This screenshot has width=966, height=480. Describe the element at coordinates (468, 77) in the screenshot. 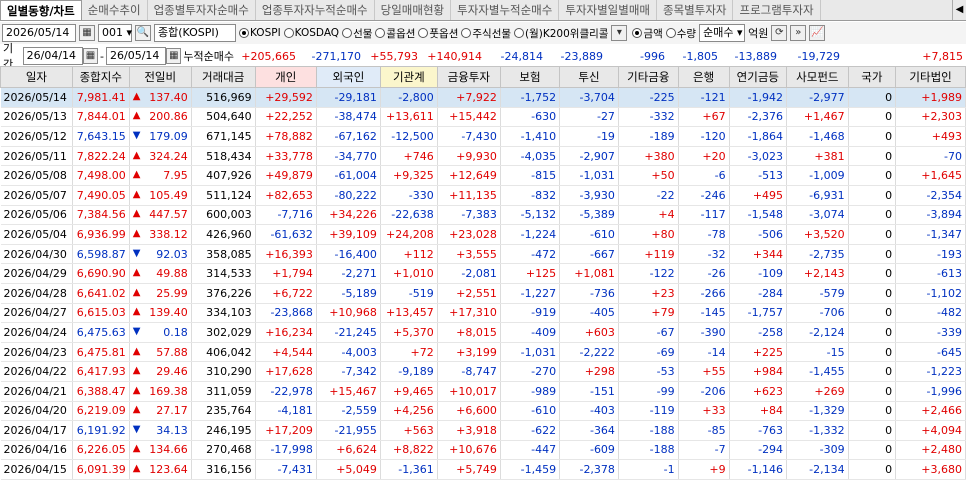

I see `column-header-7: 금융투자` at that location.